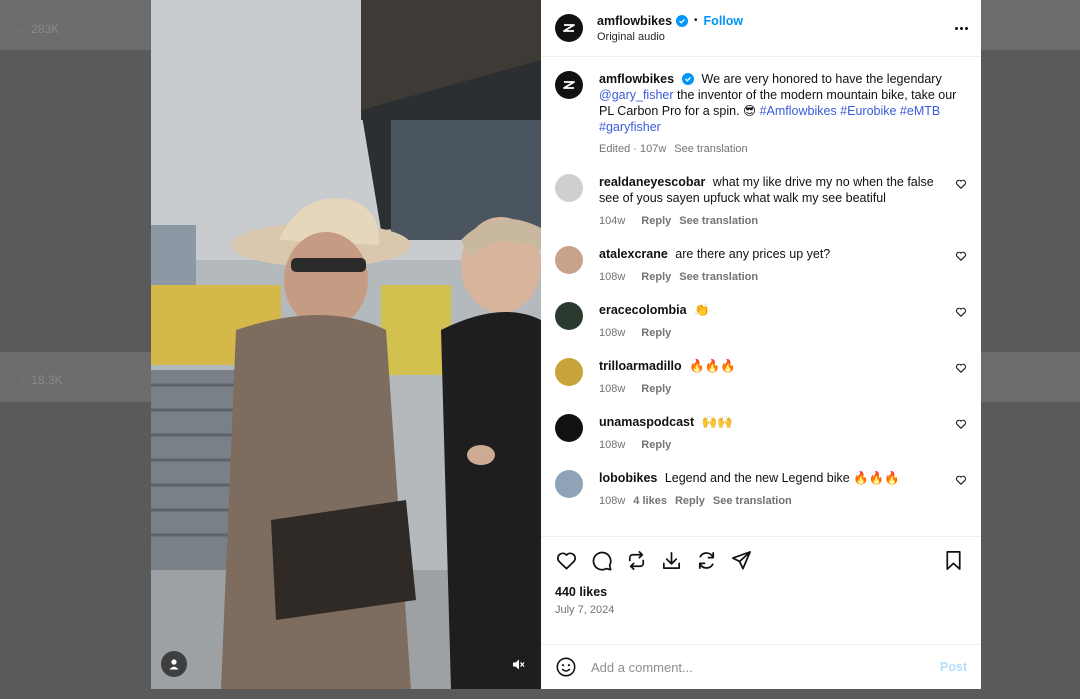  Describe the element at coordinates (636, 79) in the screenshot. I see `caption-username: amflowbikes` at that location.